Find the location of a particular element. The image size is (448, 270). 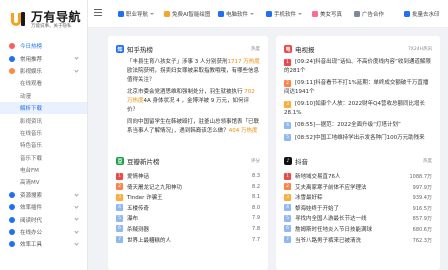

list-item-title-cont: 4A 身体状况 4 ，金博洋被 9 万元，如何评价？ is located at coordinates (188, 105).